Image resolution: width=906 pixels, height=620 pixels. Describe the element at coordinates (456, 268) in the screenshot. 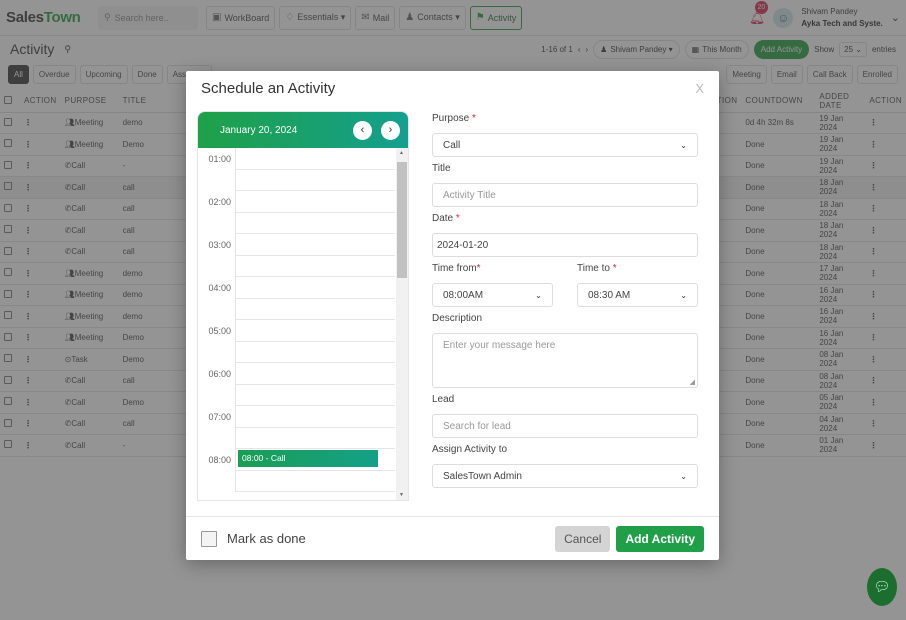

I see `time-from-label: Time from*` at that location.